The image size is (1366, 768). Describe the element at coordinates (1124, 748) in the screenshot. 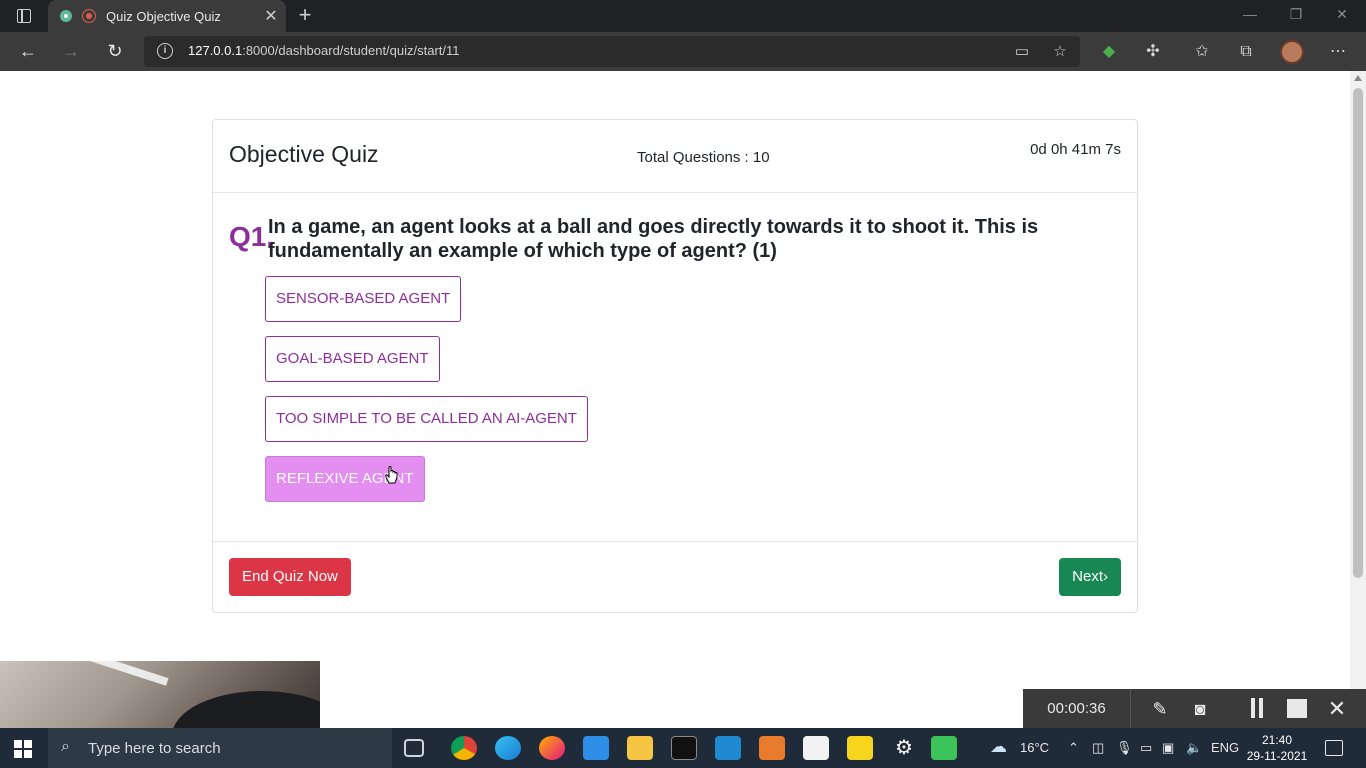

I see `microphone-icon: 🎙` at that location.